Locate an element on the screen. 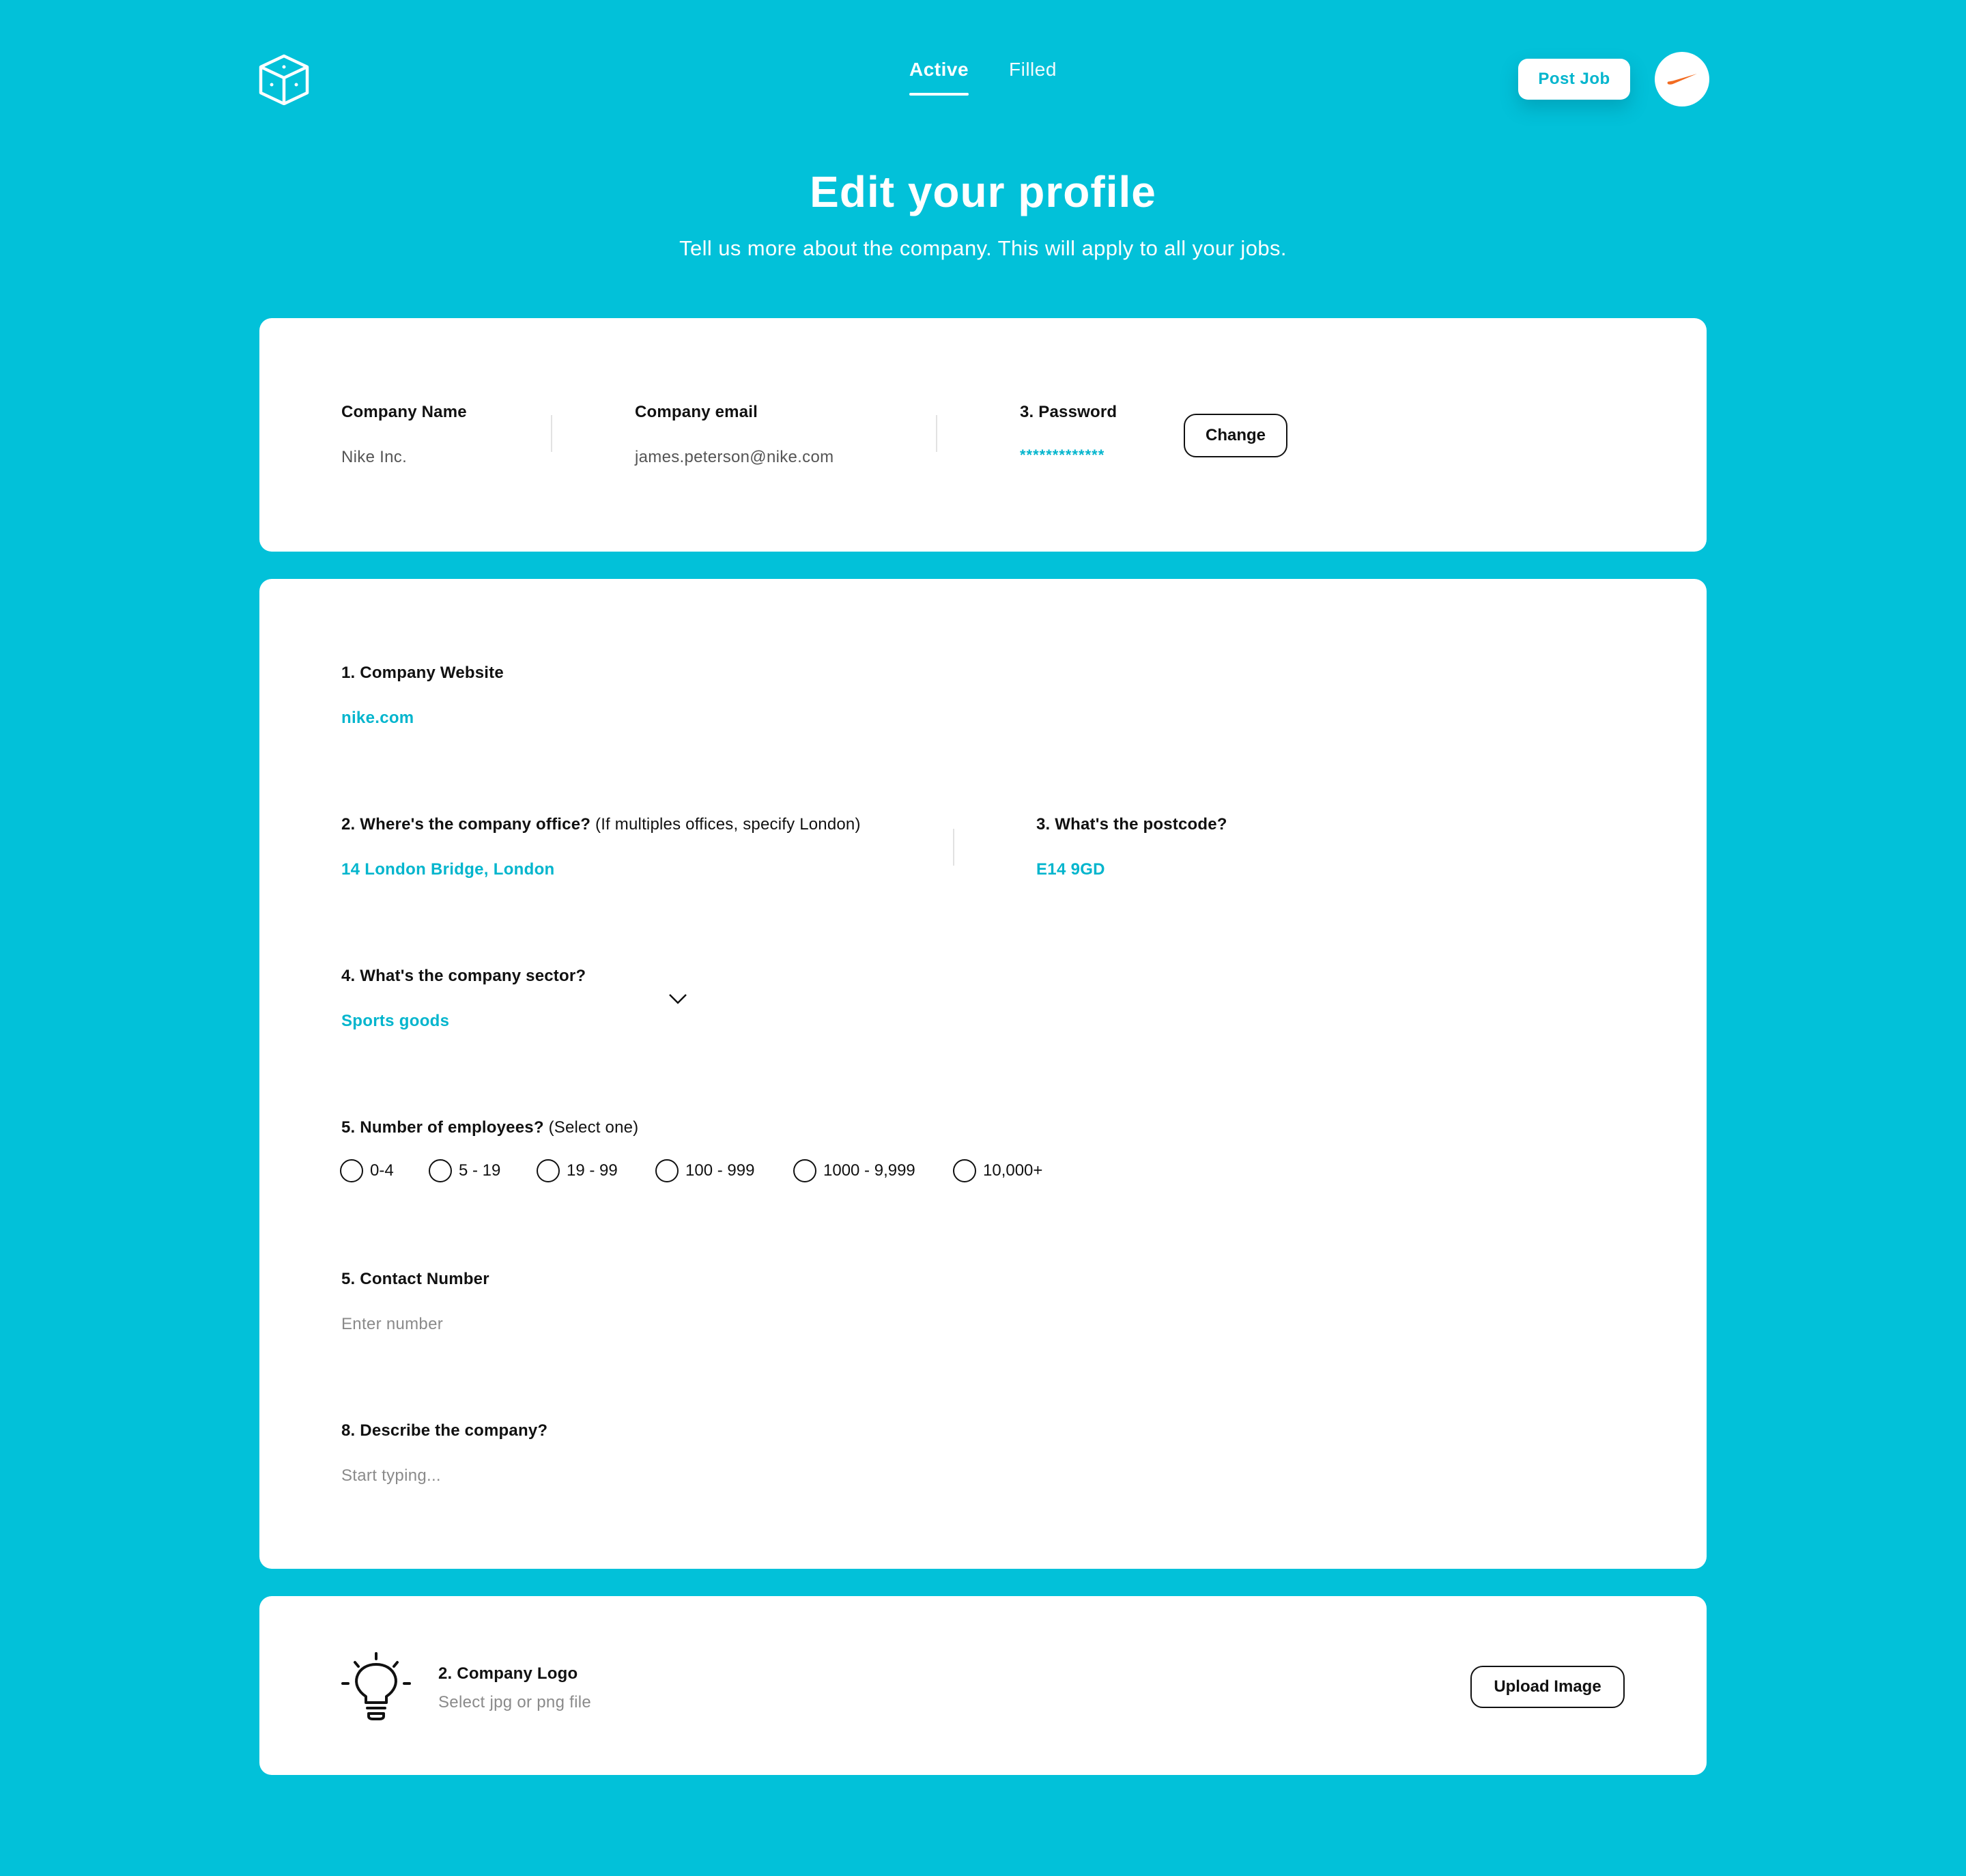  radio-label: 100 - 999 is located at coordinates (720, 1170).